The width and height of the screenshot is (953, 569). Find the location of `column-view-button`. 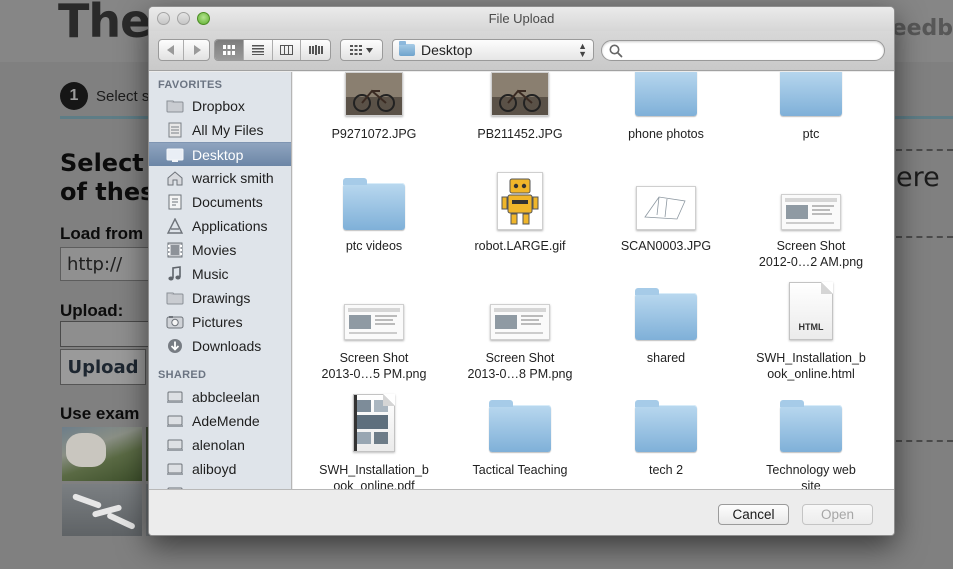

column-view-button is located at coordinates (287, 50).